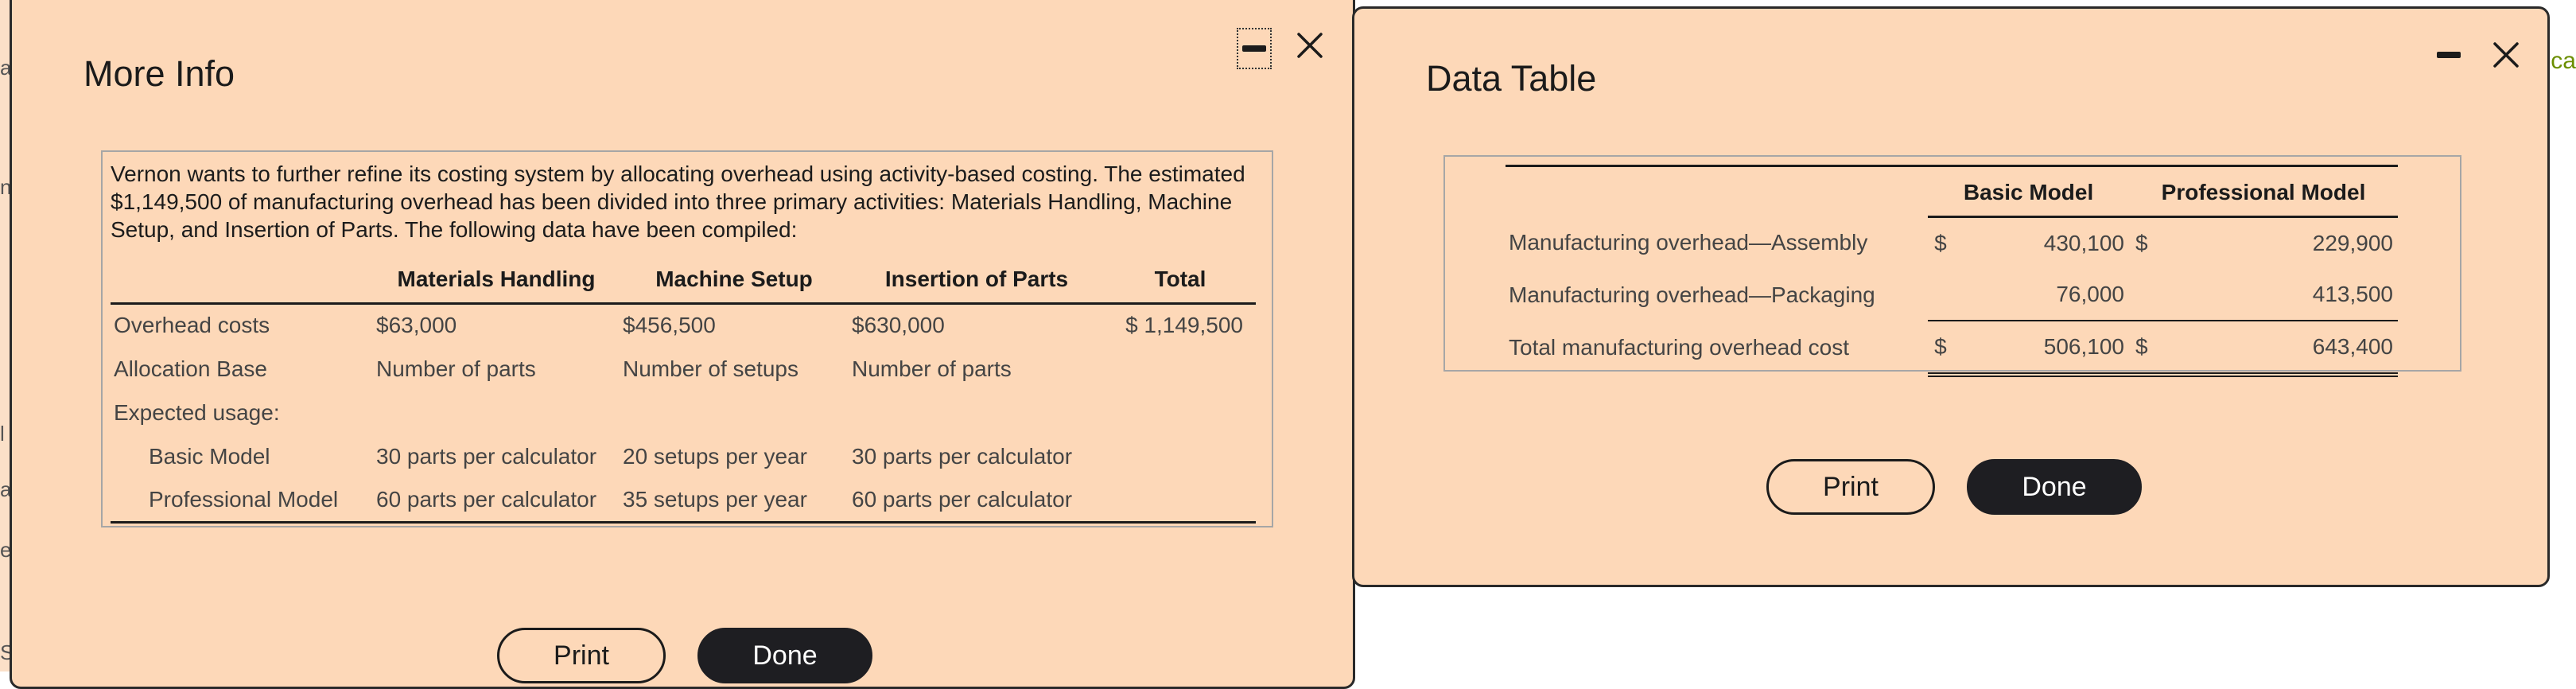  Describe the element at coordinates (976, 279) in the screenshot. I see `column-header-insertion-of-parts: Insertion of Parts` at that location.